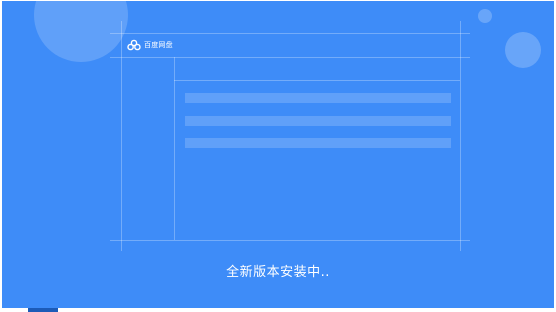 This screenshot has width=556, height=312. I want to click on wireframe-line-sidebar, so click(174, 148).